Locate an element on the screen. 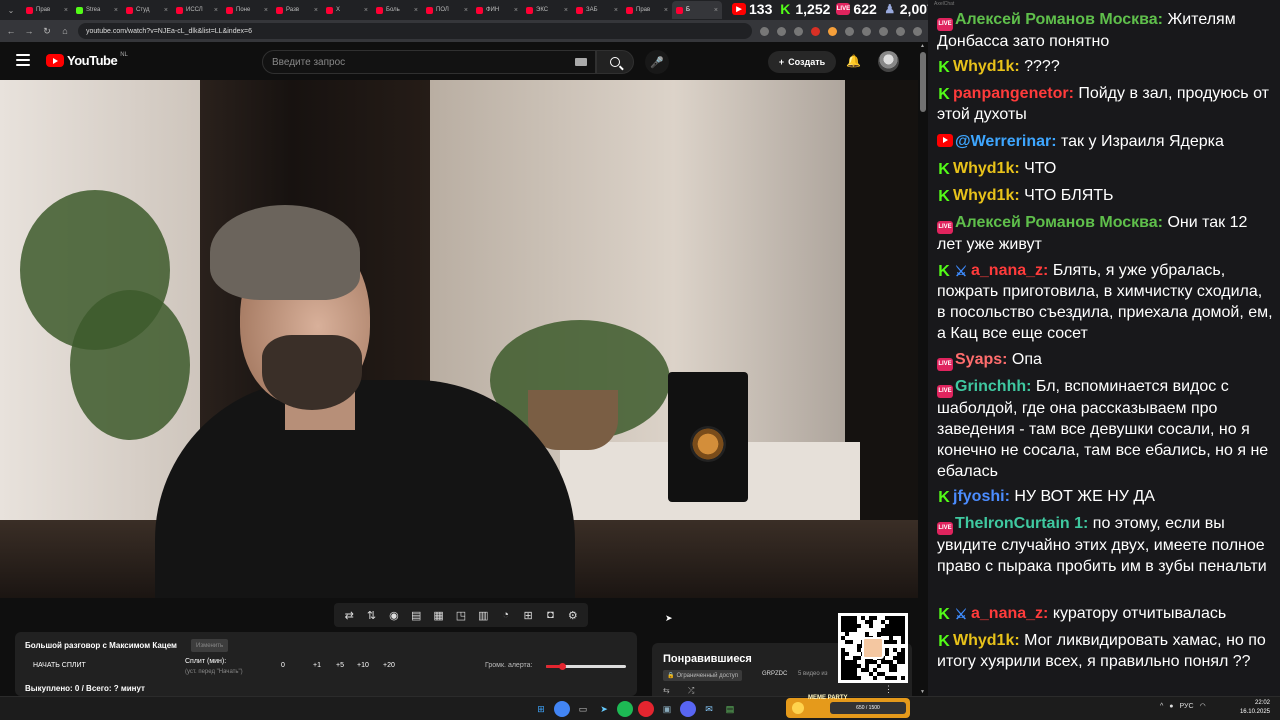 This screenshot has width=1280, height=720. chat-author: panpangenetor: is located at coordinates (1013, 93).